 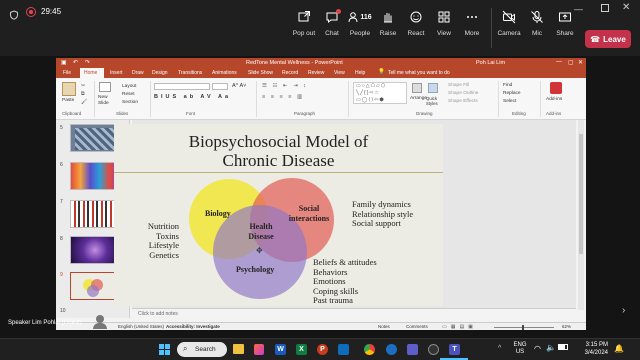 What do you see at coordinates (238, 349) in the screenshot?
I see `file-explorer-icon` at bounding box center [238, 349].